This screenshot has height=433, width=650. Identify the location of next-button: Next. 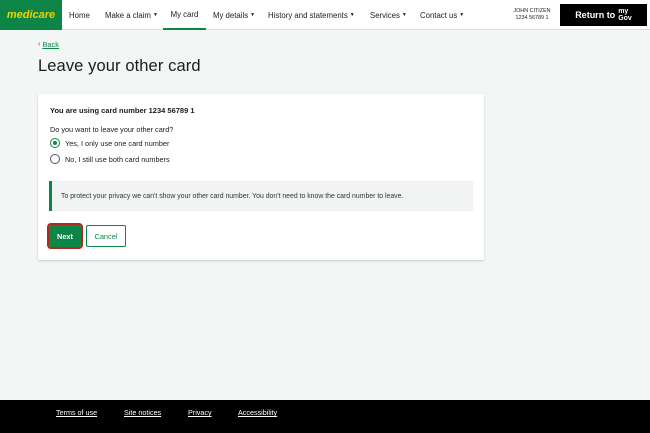
(65, 236).